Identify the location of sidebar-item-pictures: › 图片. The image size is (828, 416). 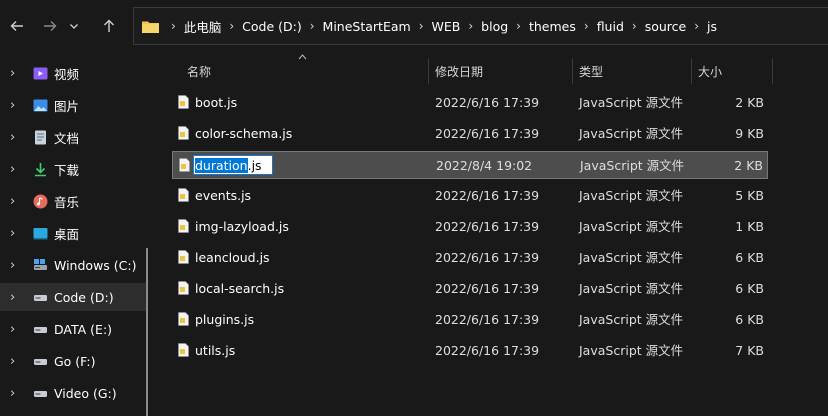
(74, 105).